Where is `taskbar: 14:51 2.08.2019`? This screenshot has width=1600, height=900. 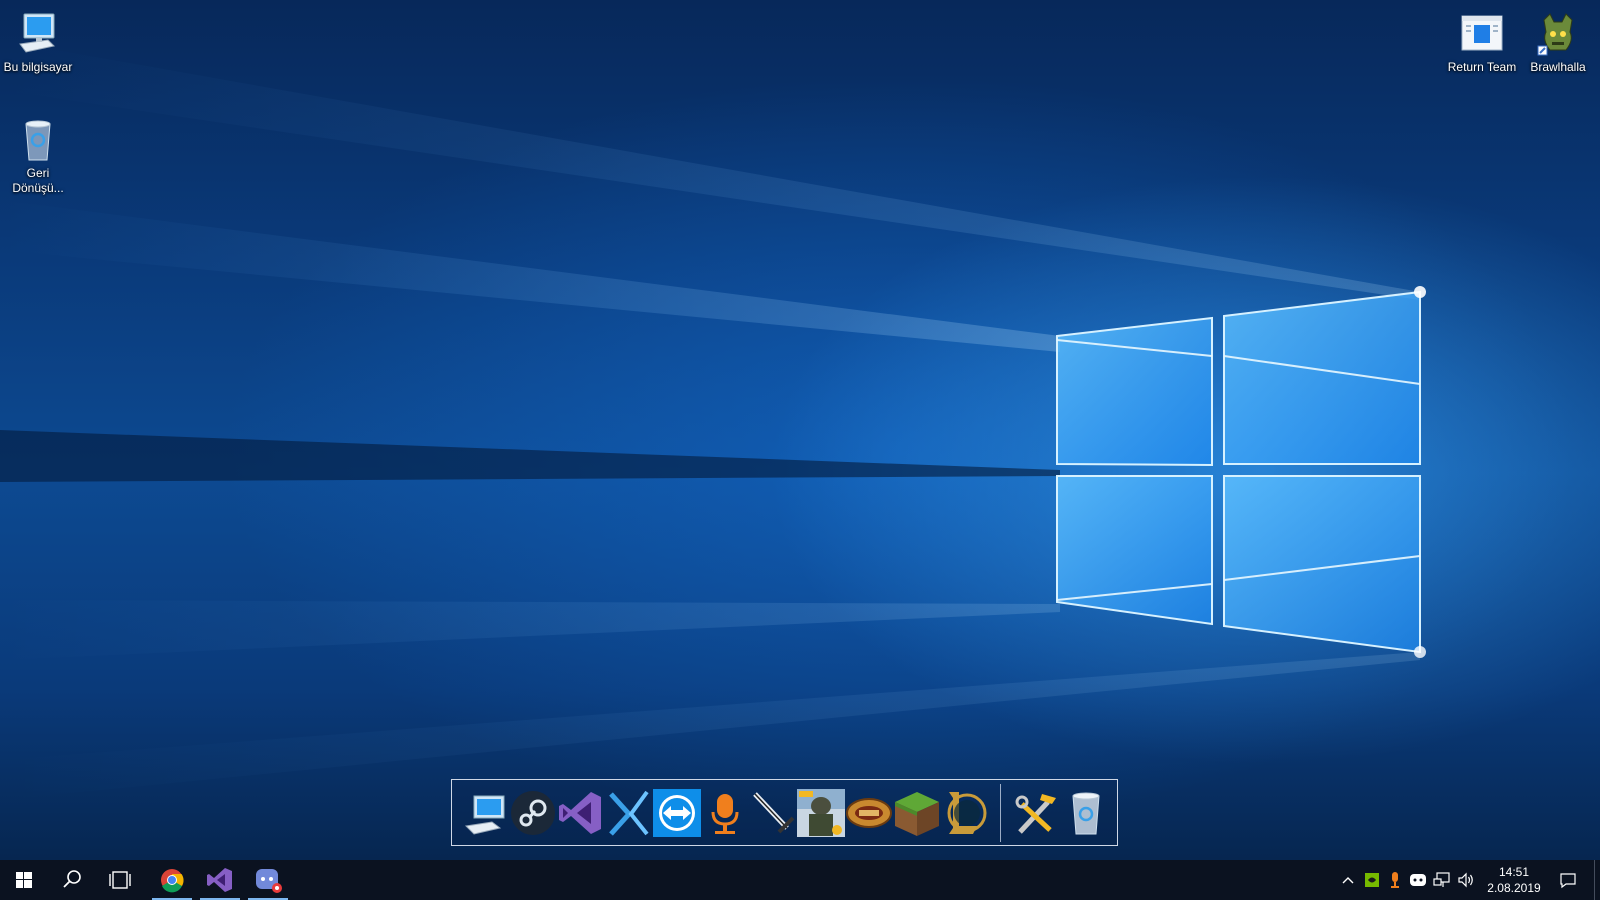 taskbar: 14:51 2.08.2019 is located at coordinates (800, 880).